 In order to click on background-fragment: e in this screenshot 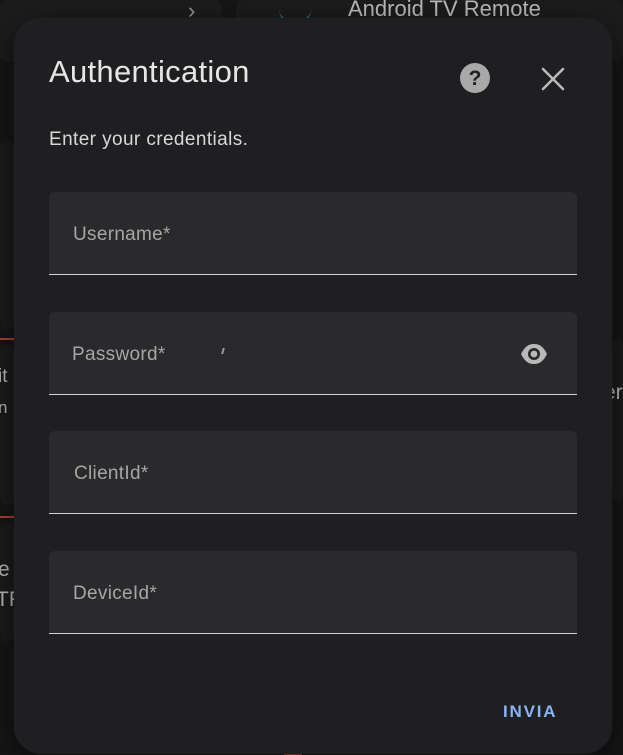, I will do `click(5, 569)`.